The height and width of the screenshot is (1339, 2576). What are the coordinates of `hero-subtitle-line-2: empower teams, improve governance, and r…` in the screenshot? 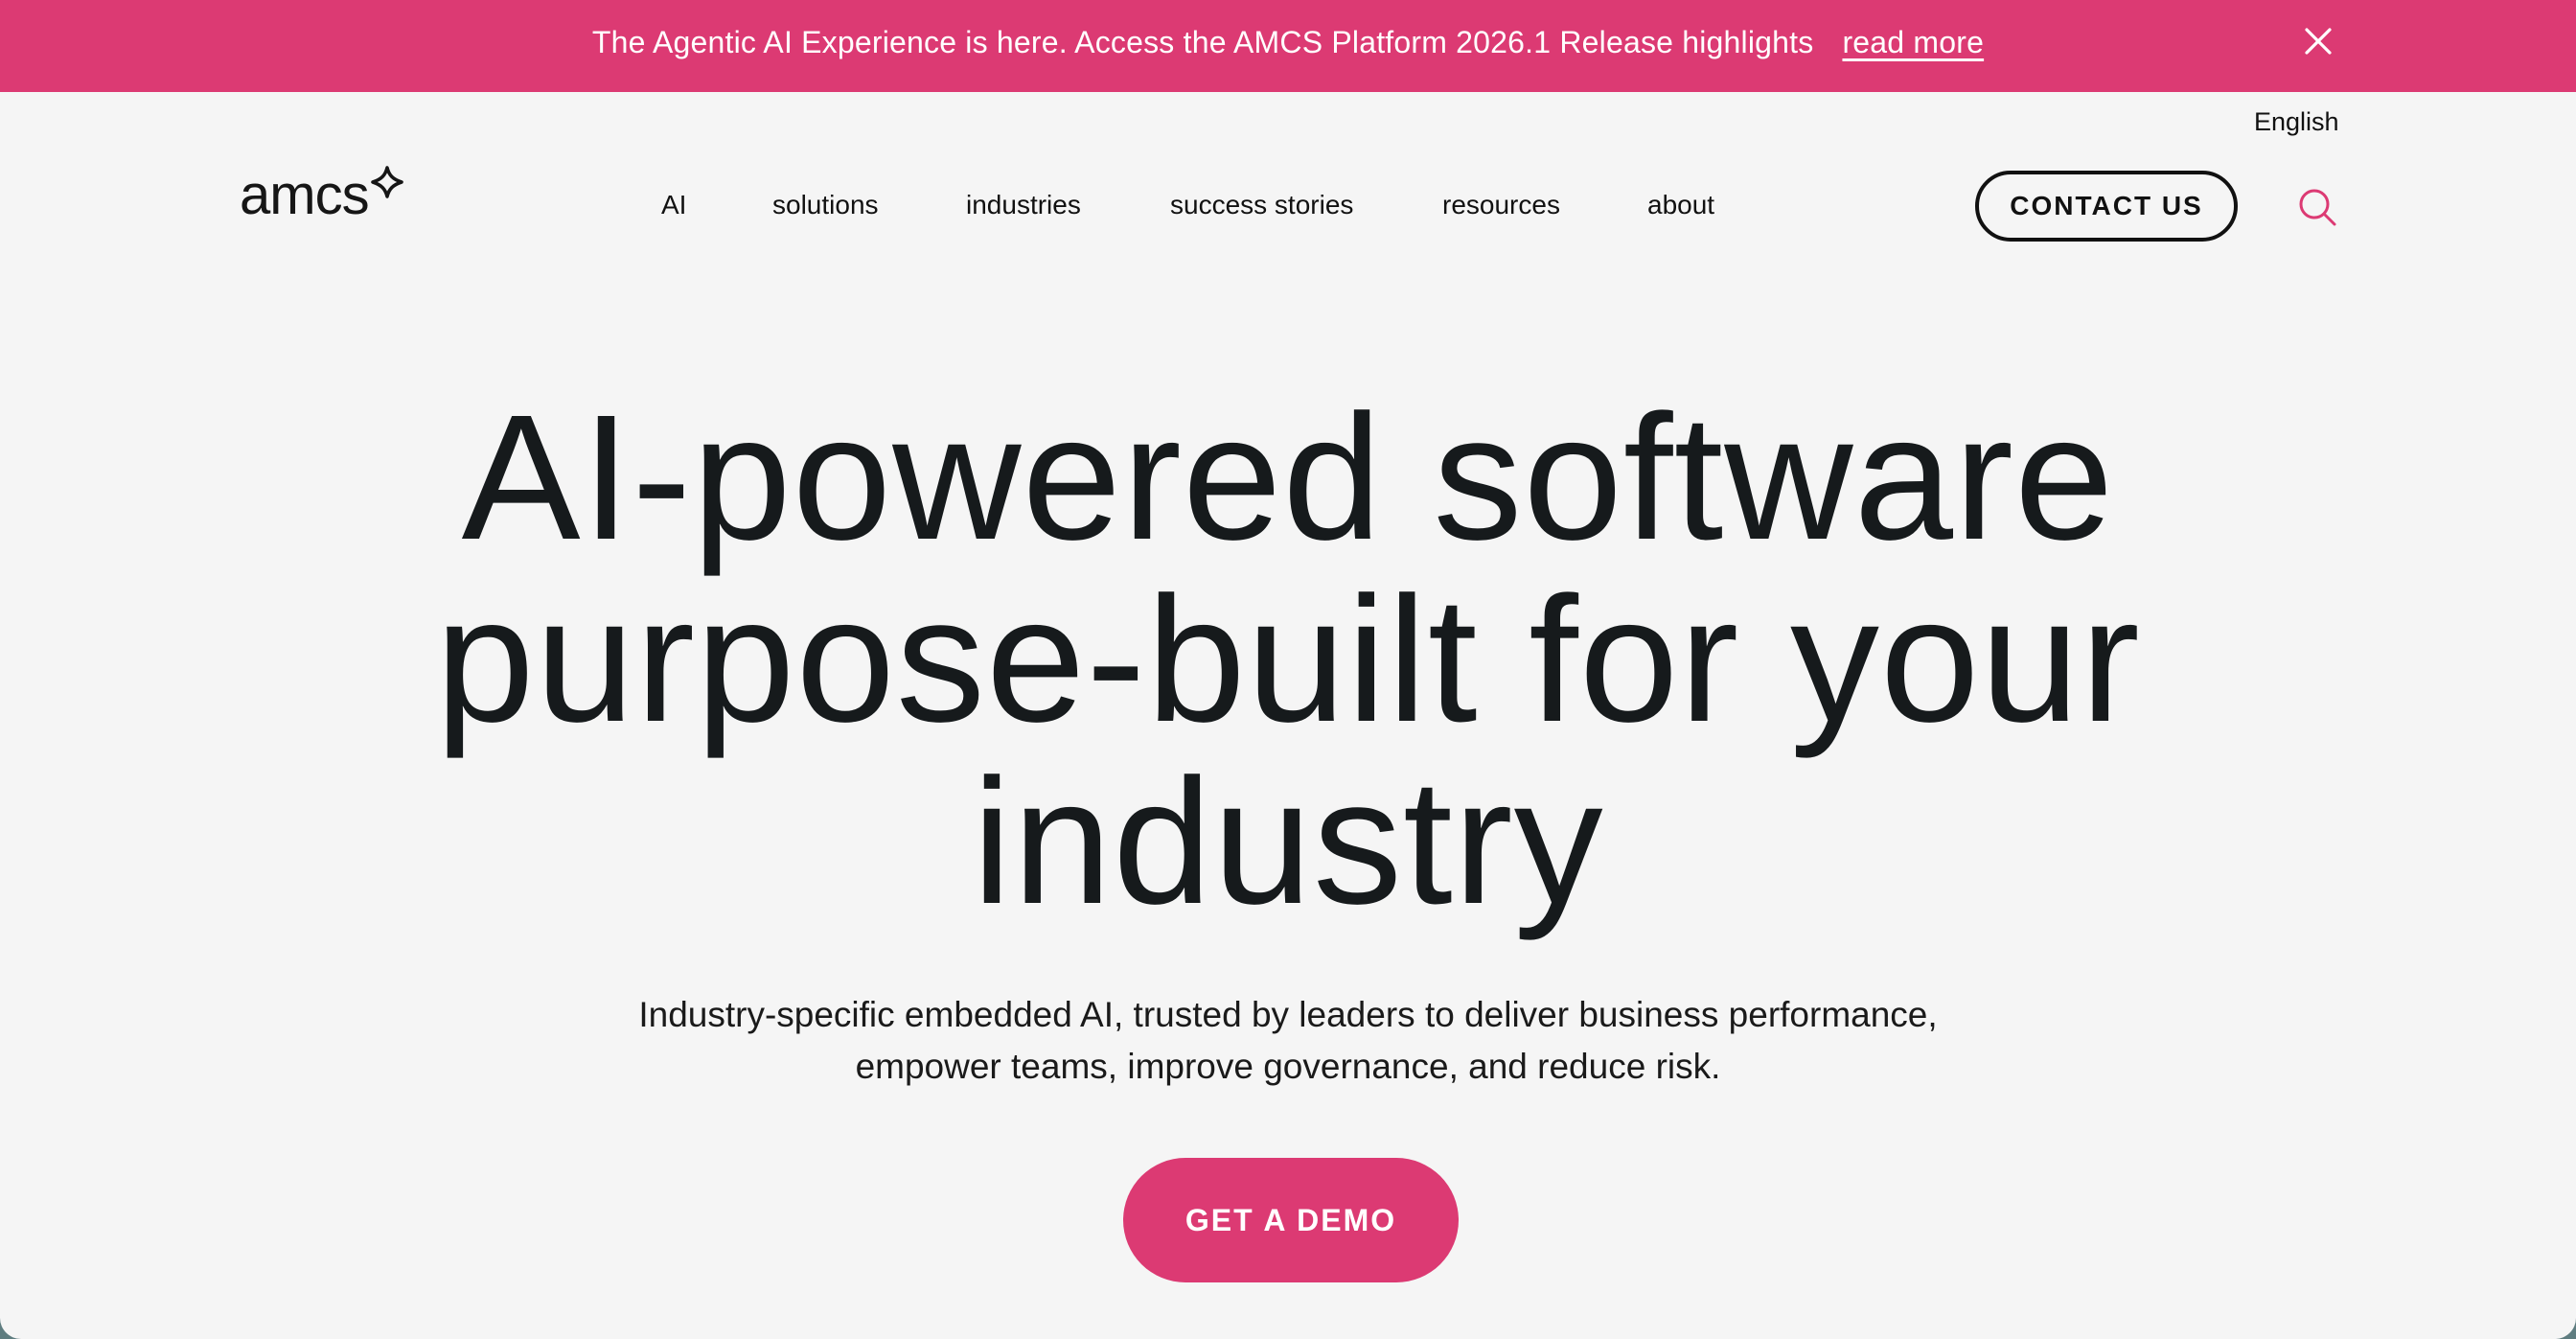 It's located at (1288, 1066).